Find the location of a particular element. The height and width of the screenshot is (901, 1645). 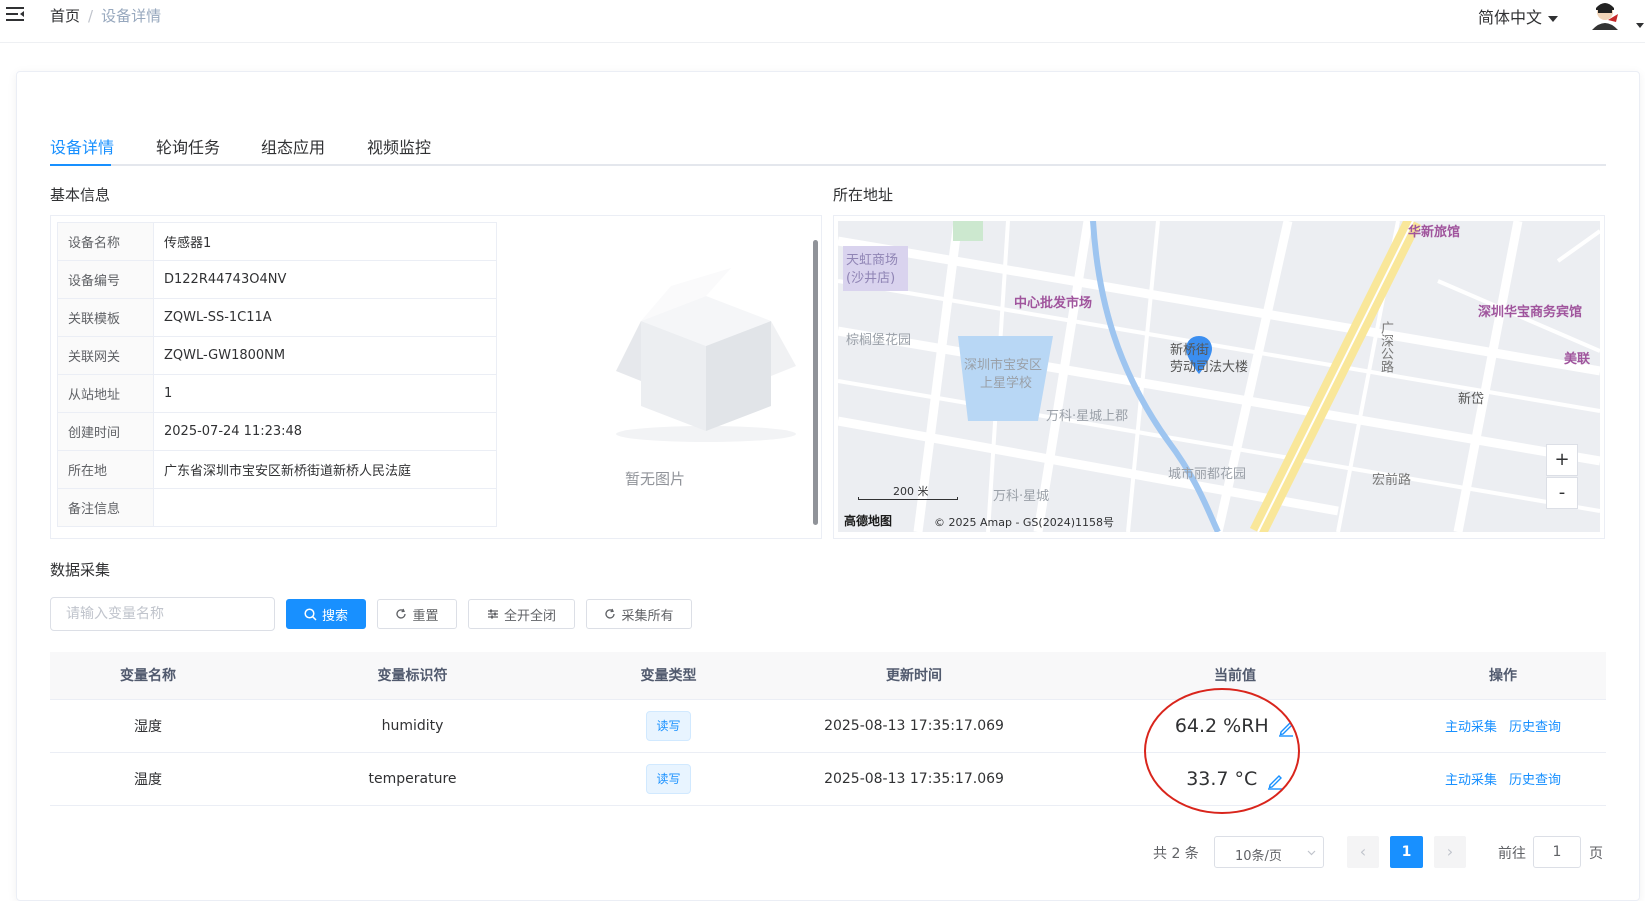

map-zoom-out-button: - is located at coordinates (1562, 493).